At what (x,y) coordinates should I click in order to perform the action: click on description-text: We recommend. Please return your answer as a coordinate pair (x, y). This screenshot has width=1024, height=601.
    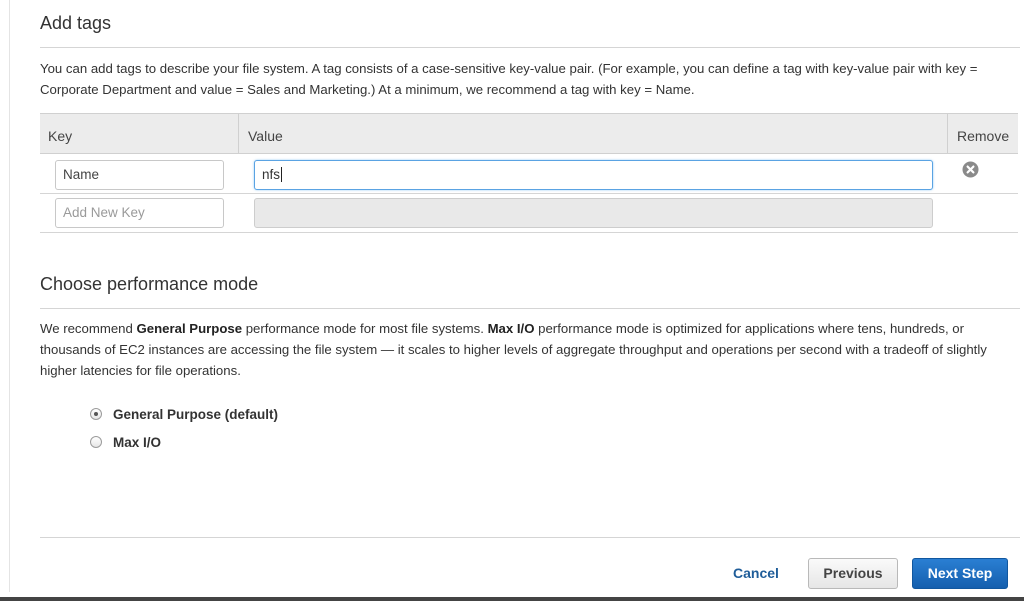
    Looking at the image, I should click on (88, 328).